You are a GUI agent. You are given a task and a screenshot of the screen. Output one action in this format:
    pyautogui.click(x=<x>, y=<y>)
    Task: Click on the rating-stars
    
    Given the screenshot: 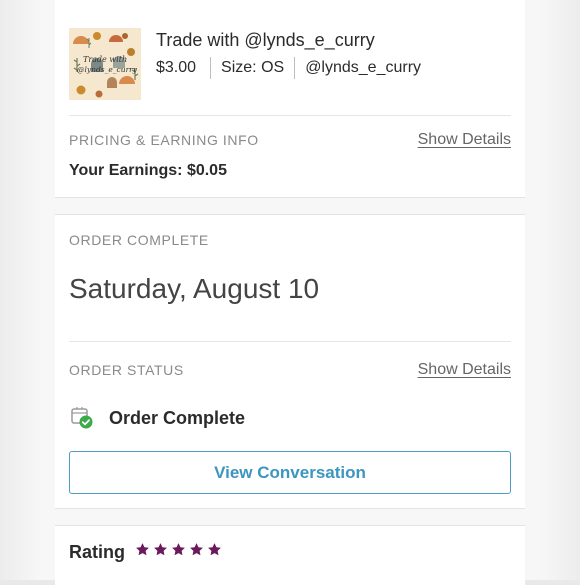 What is the action you would take?
    pyautogui.click(x=180, y=552)
    